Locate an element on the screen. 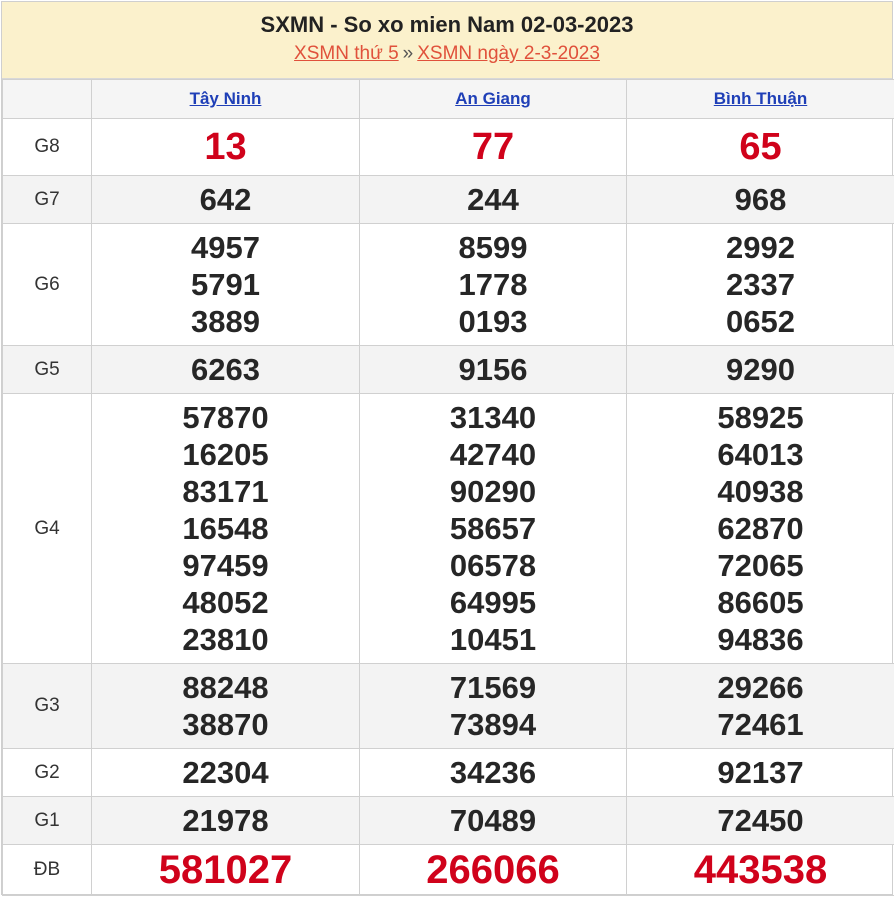 The height and width of the screenshot is (897, 894). result-cell: 443538 is located at coordinates (760, 870).